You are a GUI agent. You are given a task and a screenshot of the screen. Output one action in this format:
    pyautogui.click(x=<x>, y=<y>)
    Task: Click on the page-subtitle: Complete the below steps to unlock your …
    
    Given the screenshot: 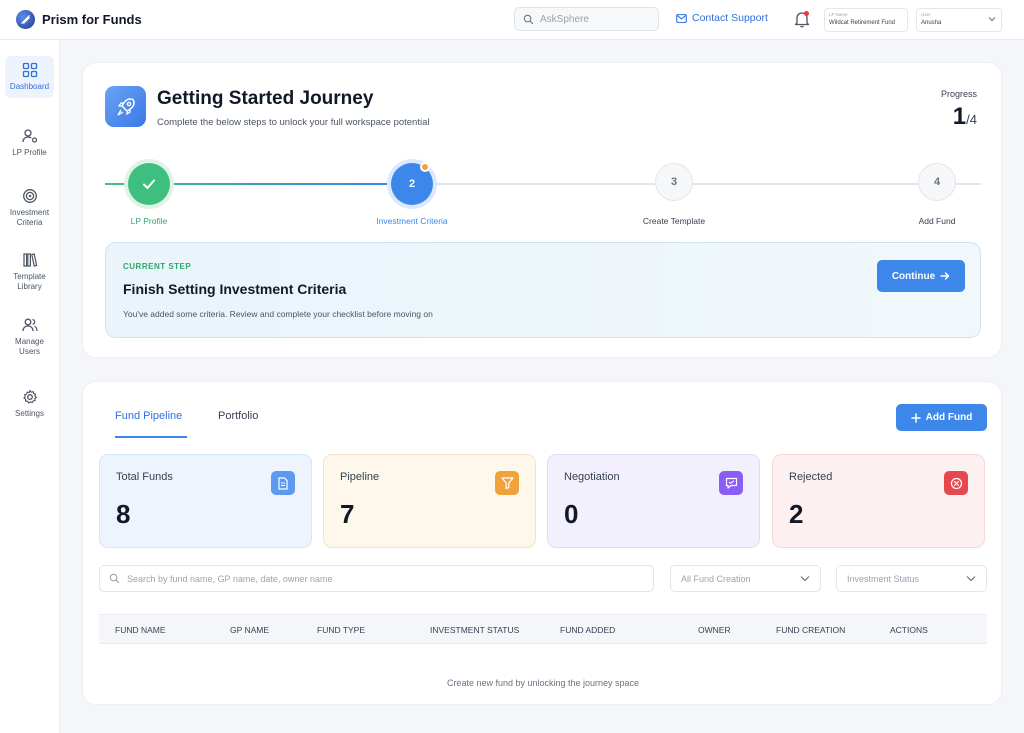 What is the action you would take?
    pyautogui.click(x=293, y=122)
    